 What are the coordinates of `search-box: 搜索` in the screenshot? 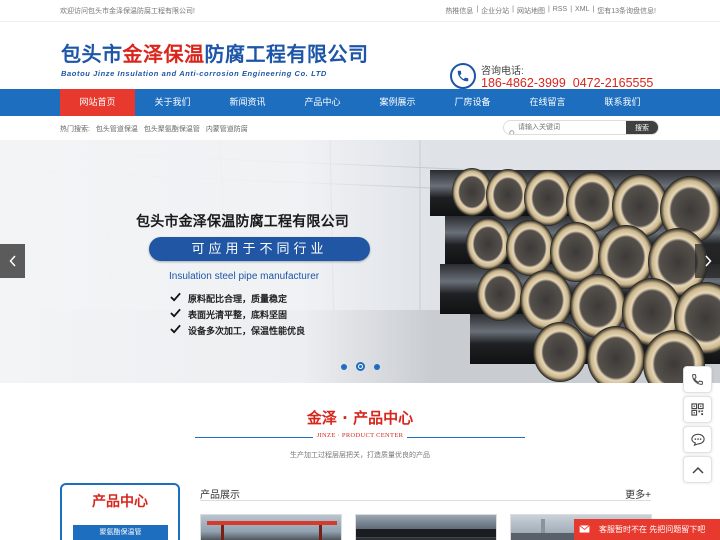 It's located at (581, 127).